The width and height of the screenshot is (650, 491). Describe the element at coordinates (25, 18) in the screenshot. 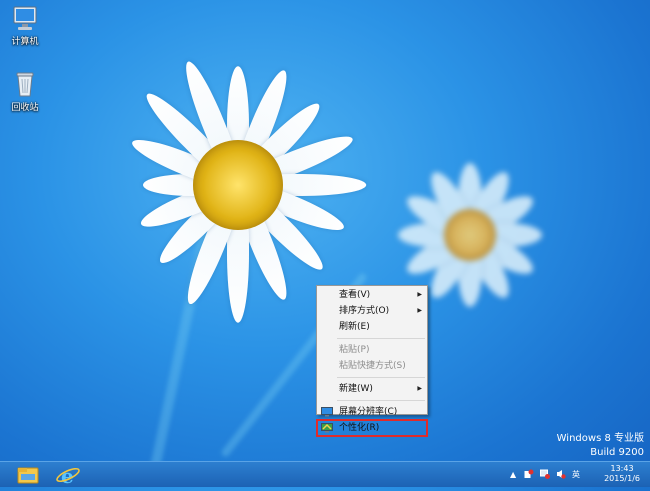

I see `computer-icon` at that location.